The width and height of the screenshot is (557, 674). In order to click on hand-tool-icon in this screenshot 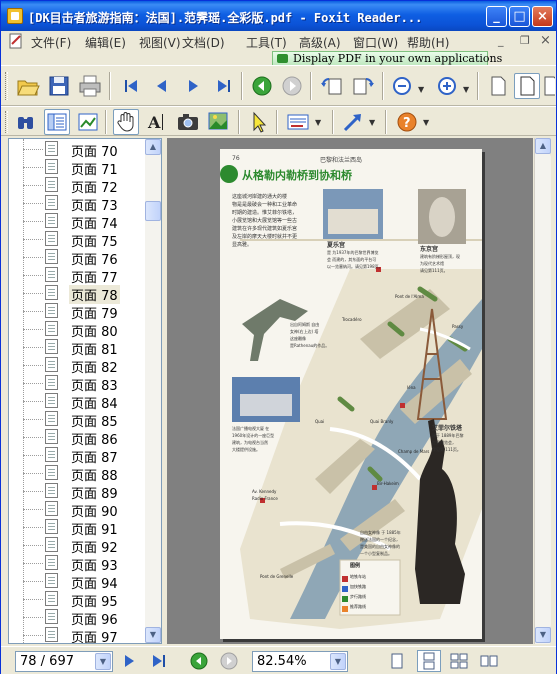, I will do `click(126, 122)`.